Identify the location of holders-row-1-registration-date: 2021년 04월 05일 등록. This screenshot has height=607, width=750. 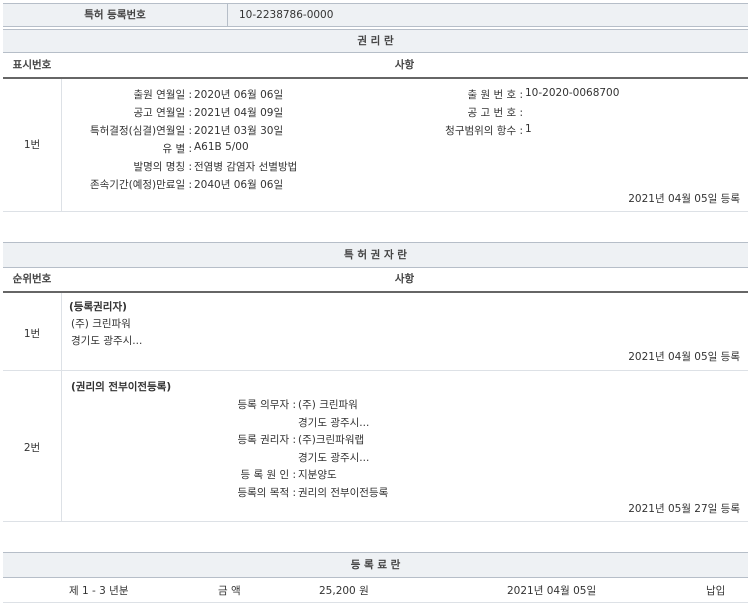
(684, 357).